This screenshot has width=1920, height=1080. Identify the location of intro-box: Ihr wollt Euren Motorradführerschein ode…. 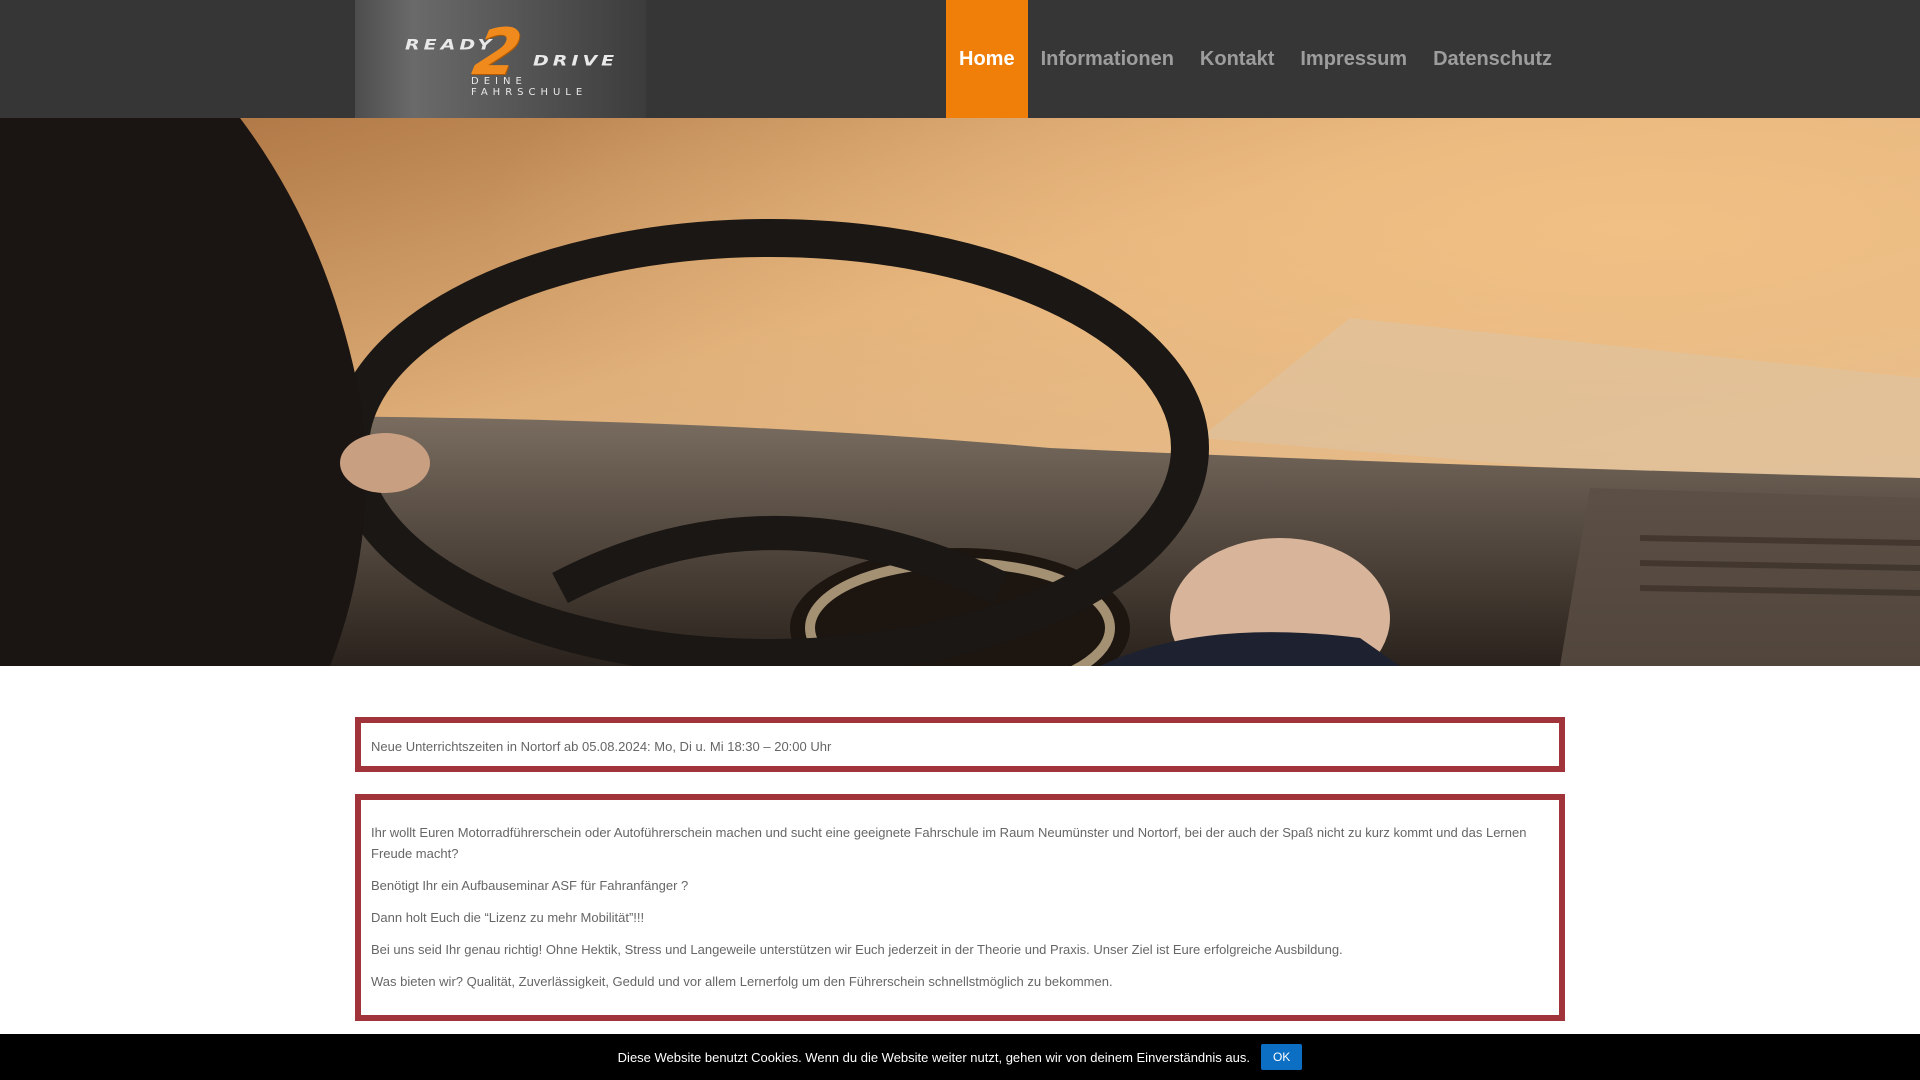
(960, 907).